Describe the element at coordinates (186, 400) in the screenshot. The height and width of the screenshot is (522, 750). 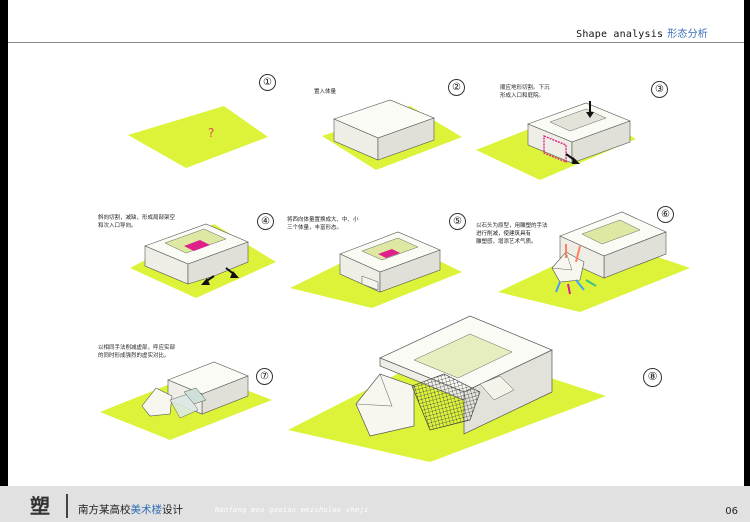
I see `step-7-diagram` at that location.